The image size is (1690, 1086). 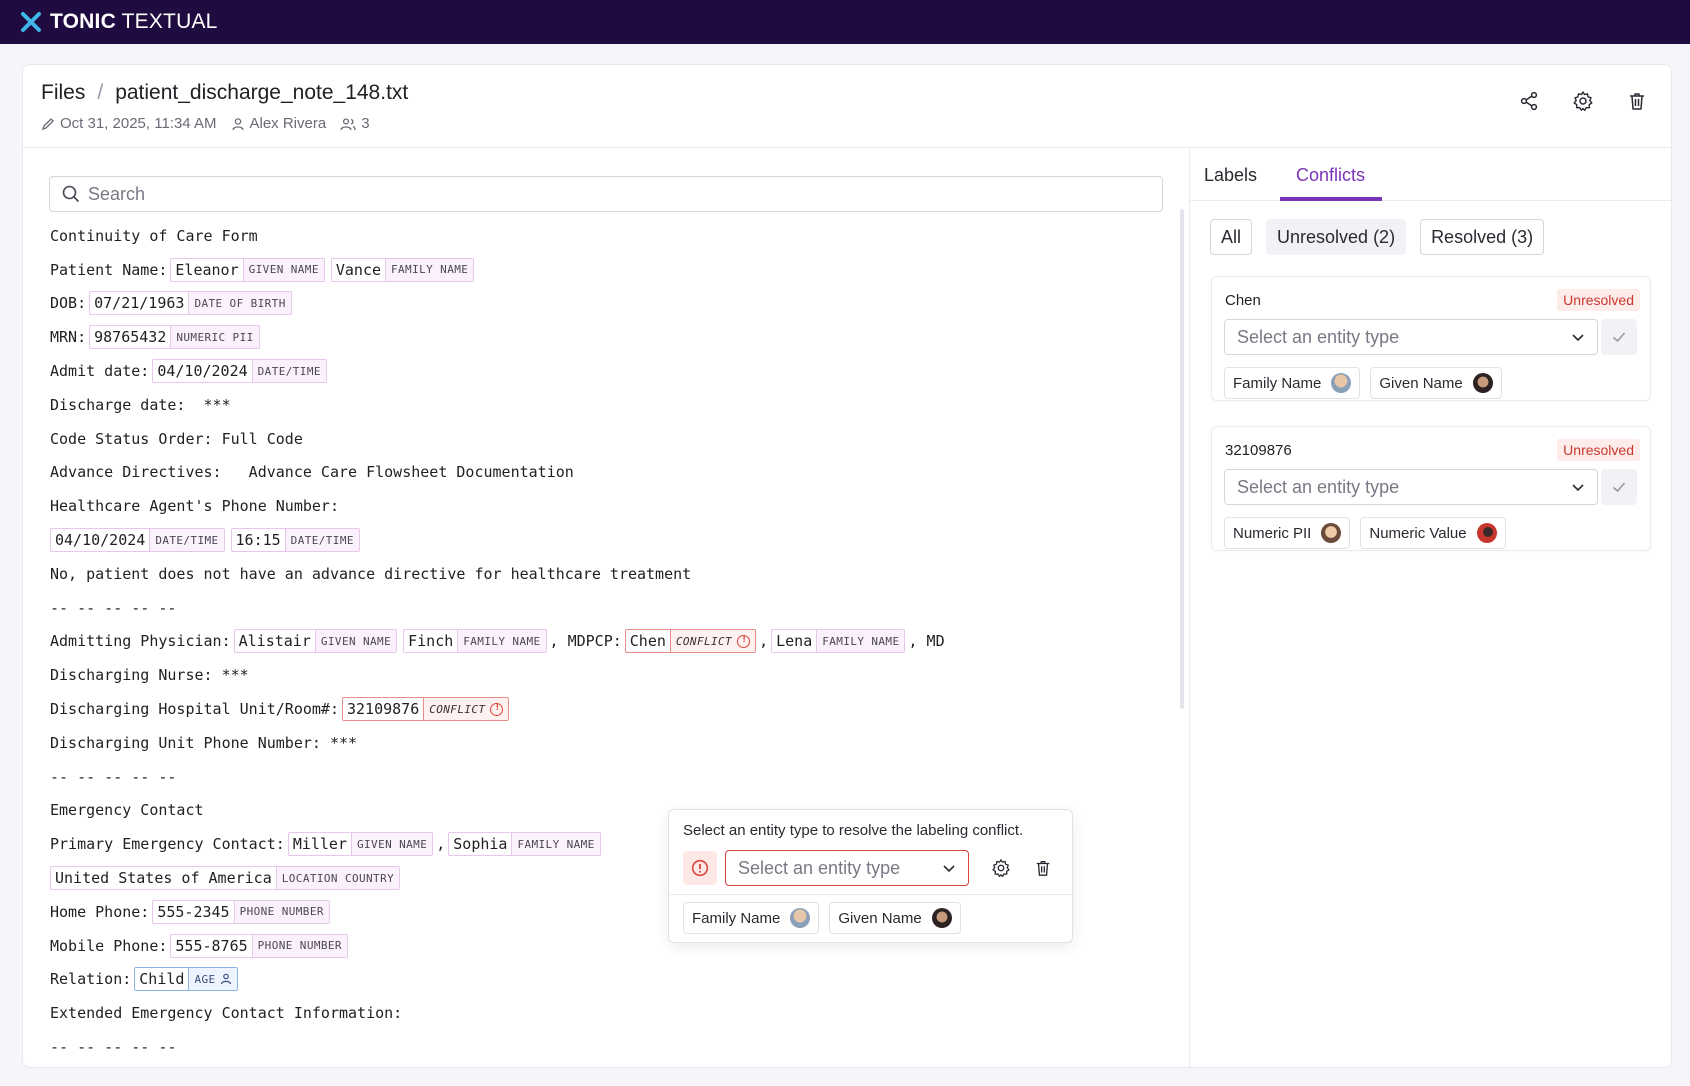 I want to click on filter-resolved: Resolved (3), so click(x=1482, y=237).